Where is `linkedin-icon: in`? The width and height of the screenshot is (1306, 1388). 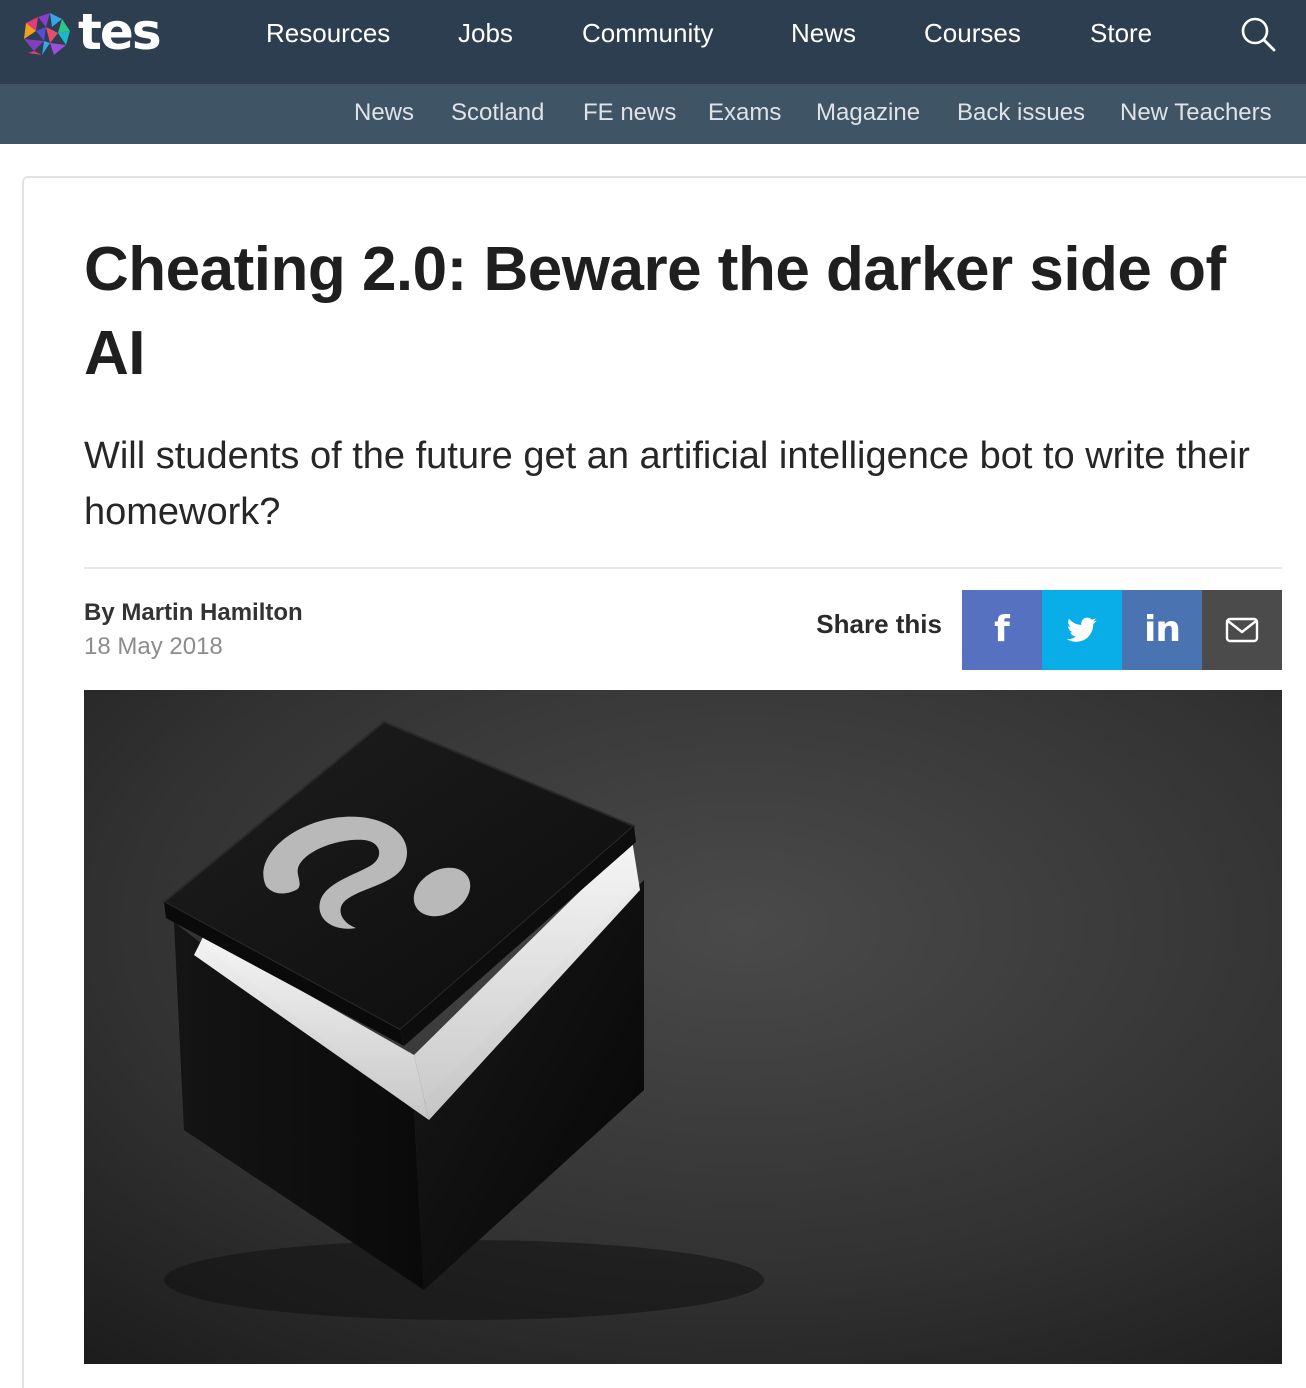
linkedin-icon: in is located at coordinates (1162, 629).